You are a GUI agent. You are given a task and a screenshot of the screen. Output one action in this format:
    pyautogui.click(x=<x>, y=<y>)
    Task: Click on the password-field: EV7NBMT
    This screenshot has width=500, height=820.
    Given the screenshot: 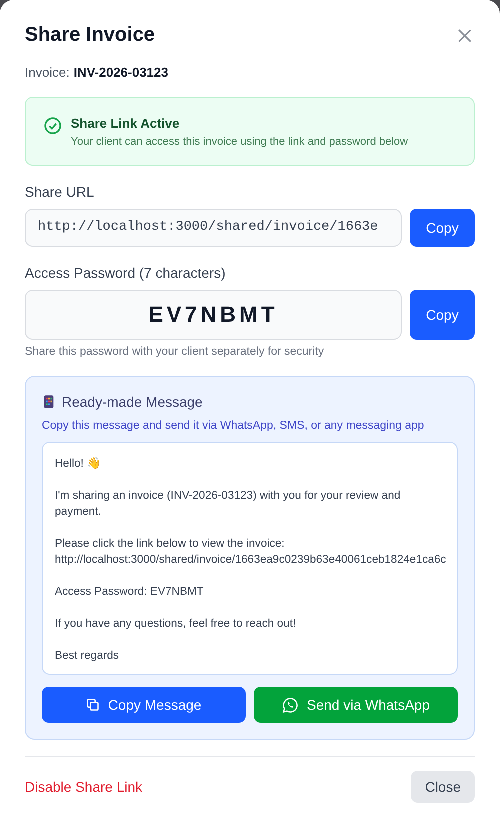 What is the action you would take?
    pyautogui.click(x=213, y=315)
    